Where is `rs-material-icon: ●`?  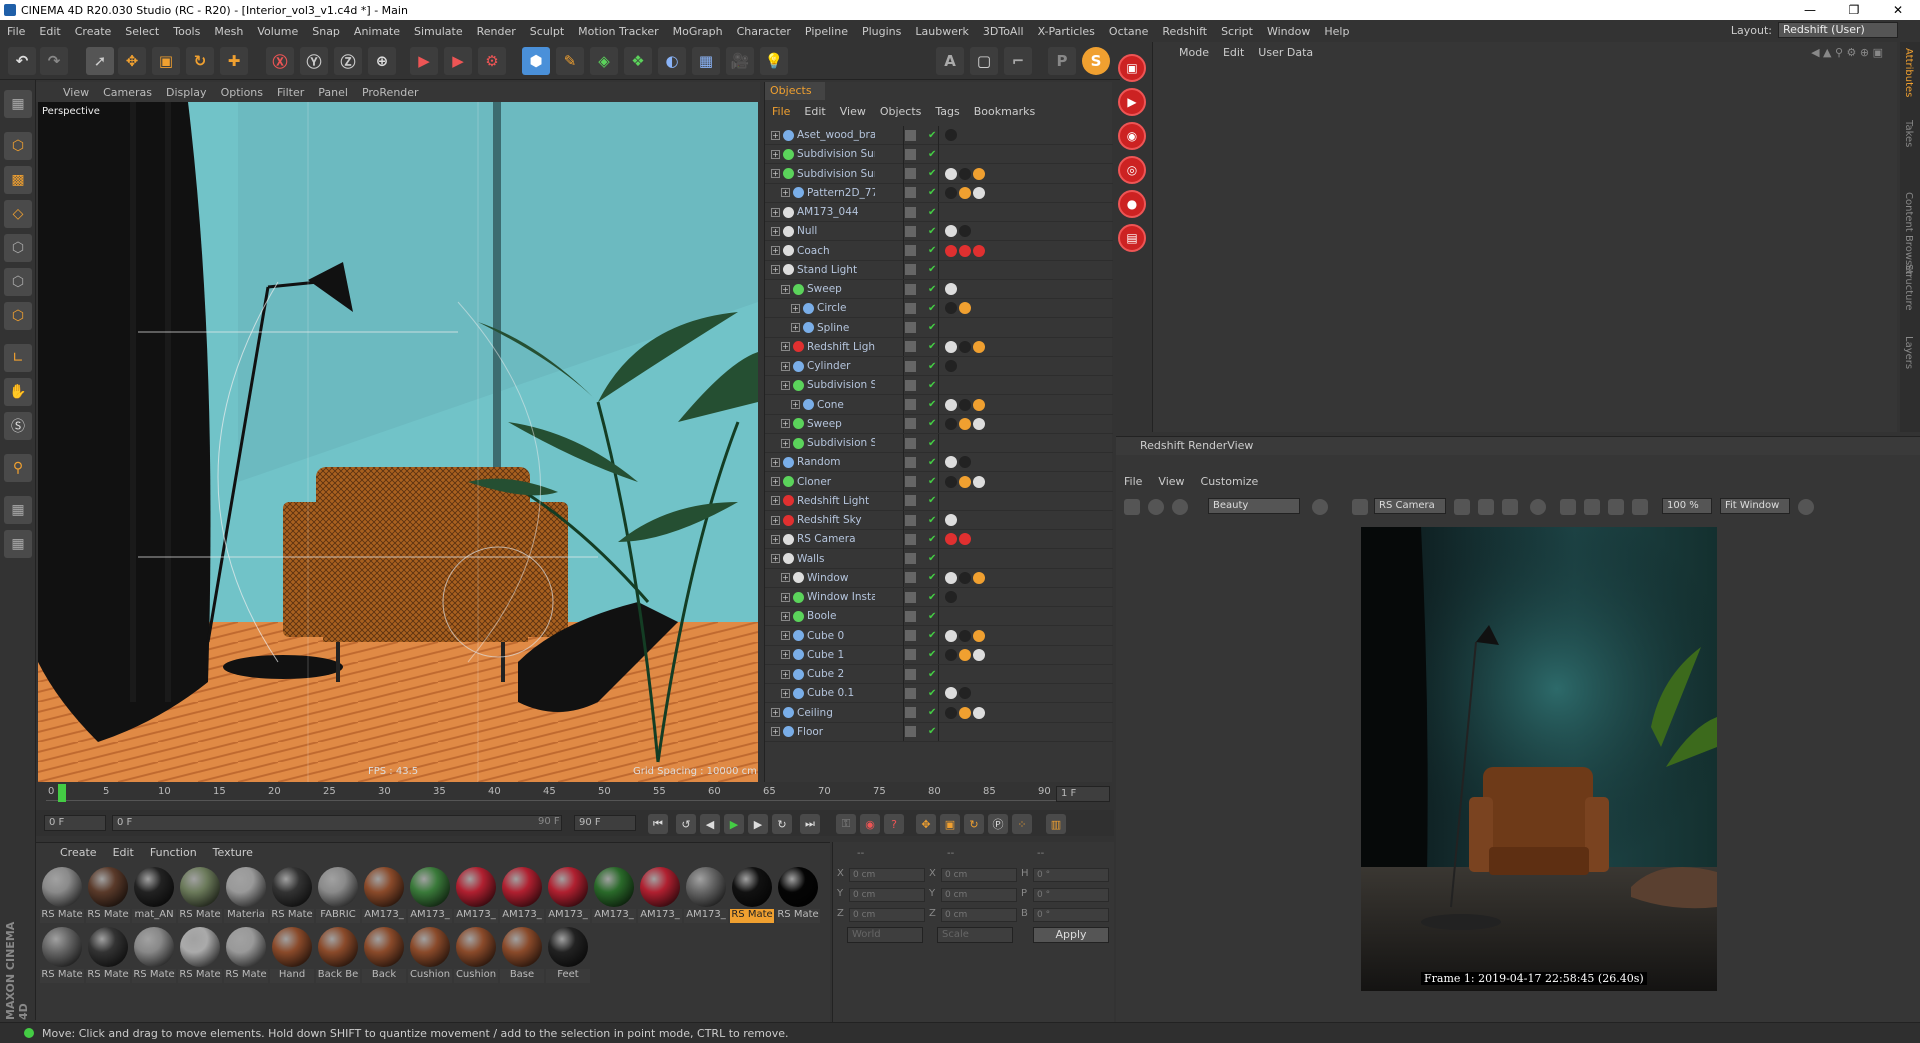
rs-material-icon: ● is located at coordinates (1132, 204).